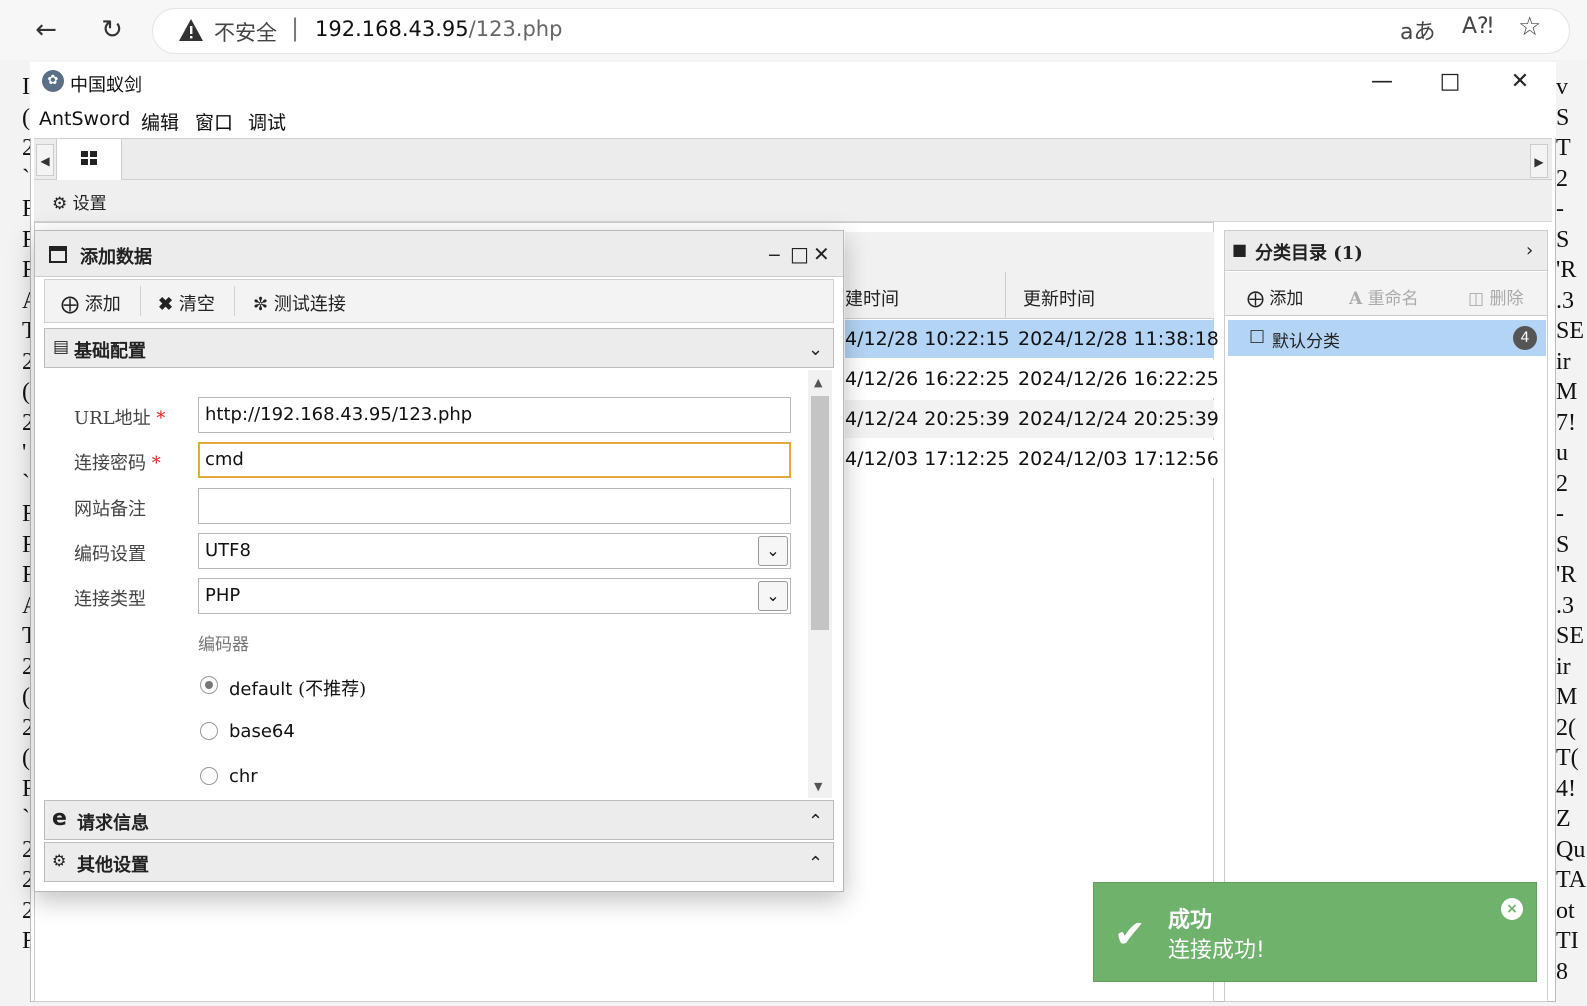  What do you see at coordinates (299, 303) in the screenshot?
I see `test-connection-button: ✼ 测试连接` at bounding box center [299, 303].